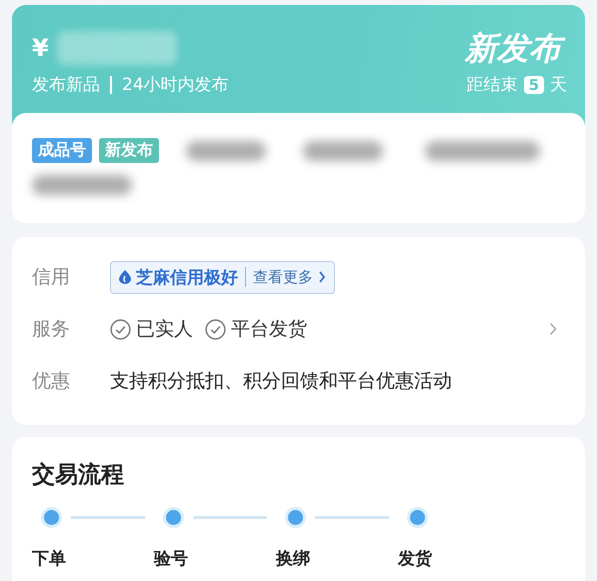  Describe the element at coordinates (78, 475) in the screenshot. I see `section-title: 交易流程` at that location.